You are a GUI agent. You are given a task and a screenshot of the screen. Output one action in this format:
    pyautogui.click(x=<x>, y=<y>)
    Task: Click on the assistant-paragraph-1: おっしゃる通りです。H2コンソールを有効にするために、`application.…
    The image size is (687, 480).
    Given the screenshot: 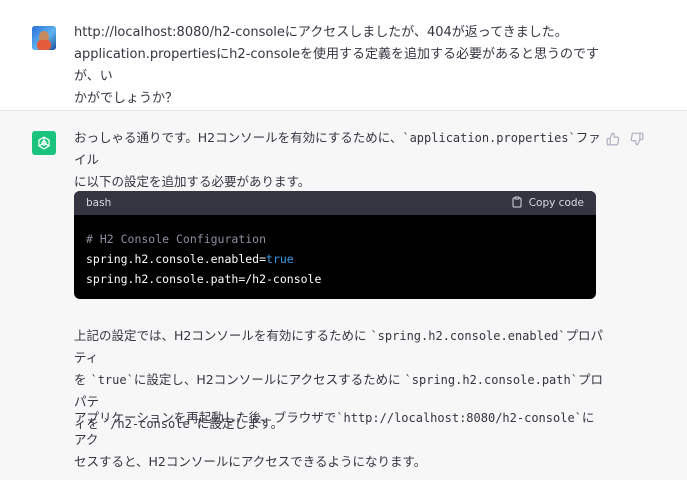 What is the action you would take?
    pyautogui.click(x=339, y=160)
    